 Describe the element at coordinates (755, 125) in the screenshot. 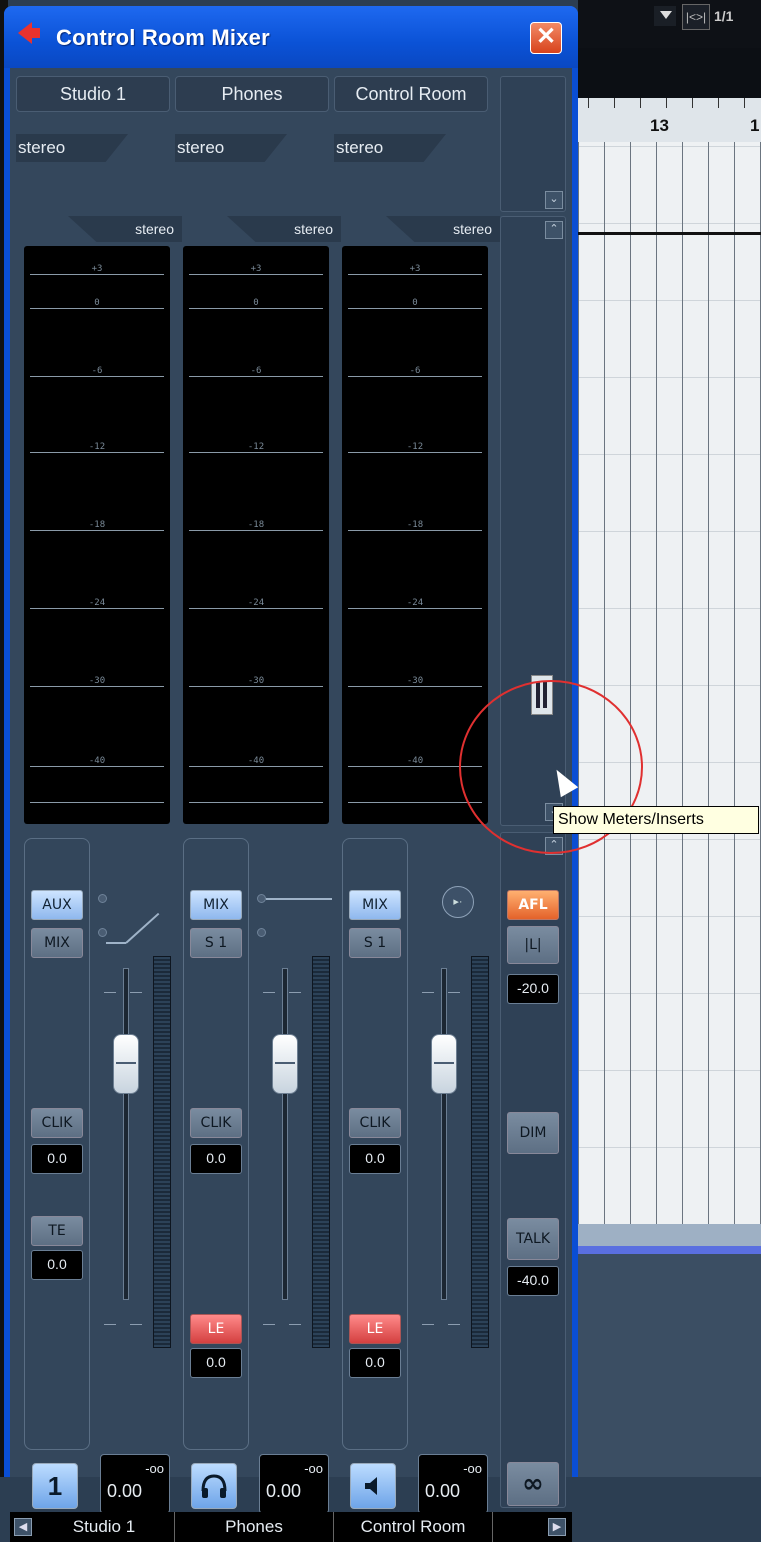

I see `ruler-bar-number: 1` at that location.